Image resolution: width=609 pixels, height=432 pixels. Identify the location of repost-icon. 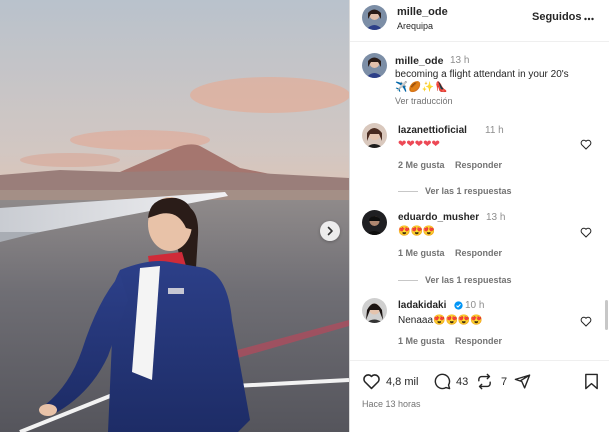
(484, 381).